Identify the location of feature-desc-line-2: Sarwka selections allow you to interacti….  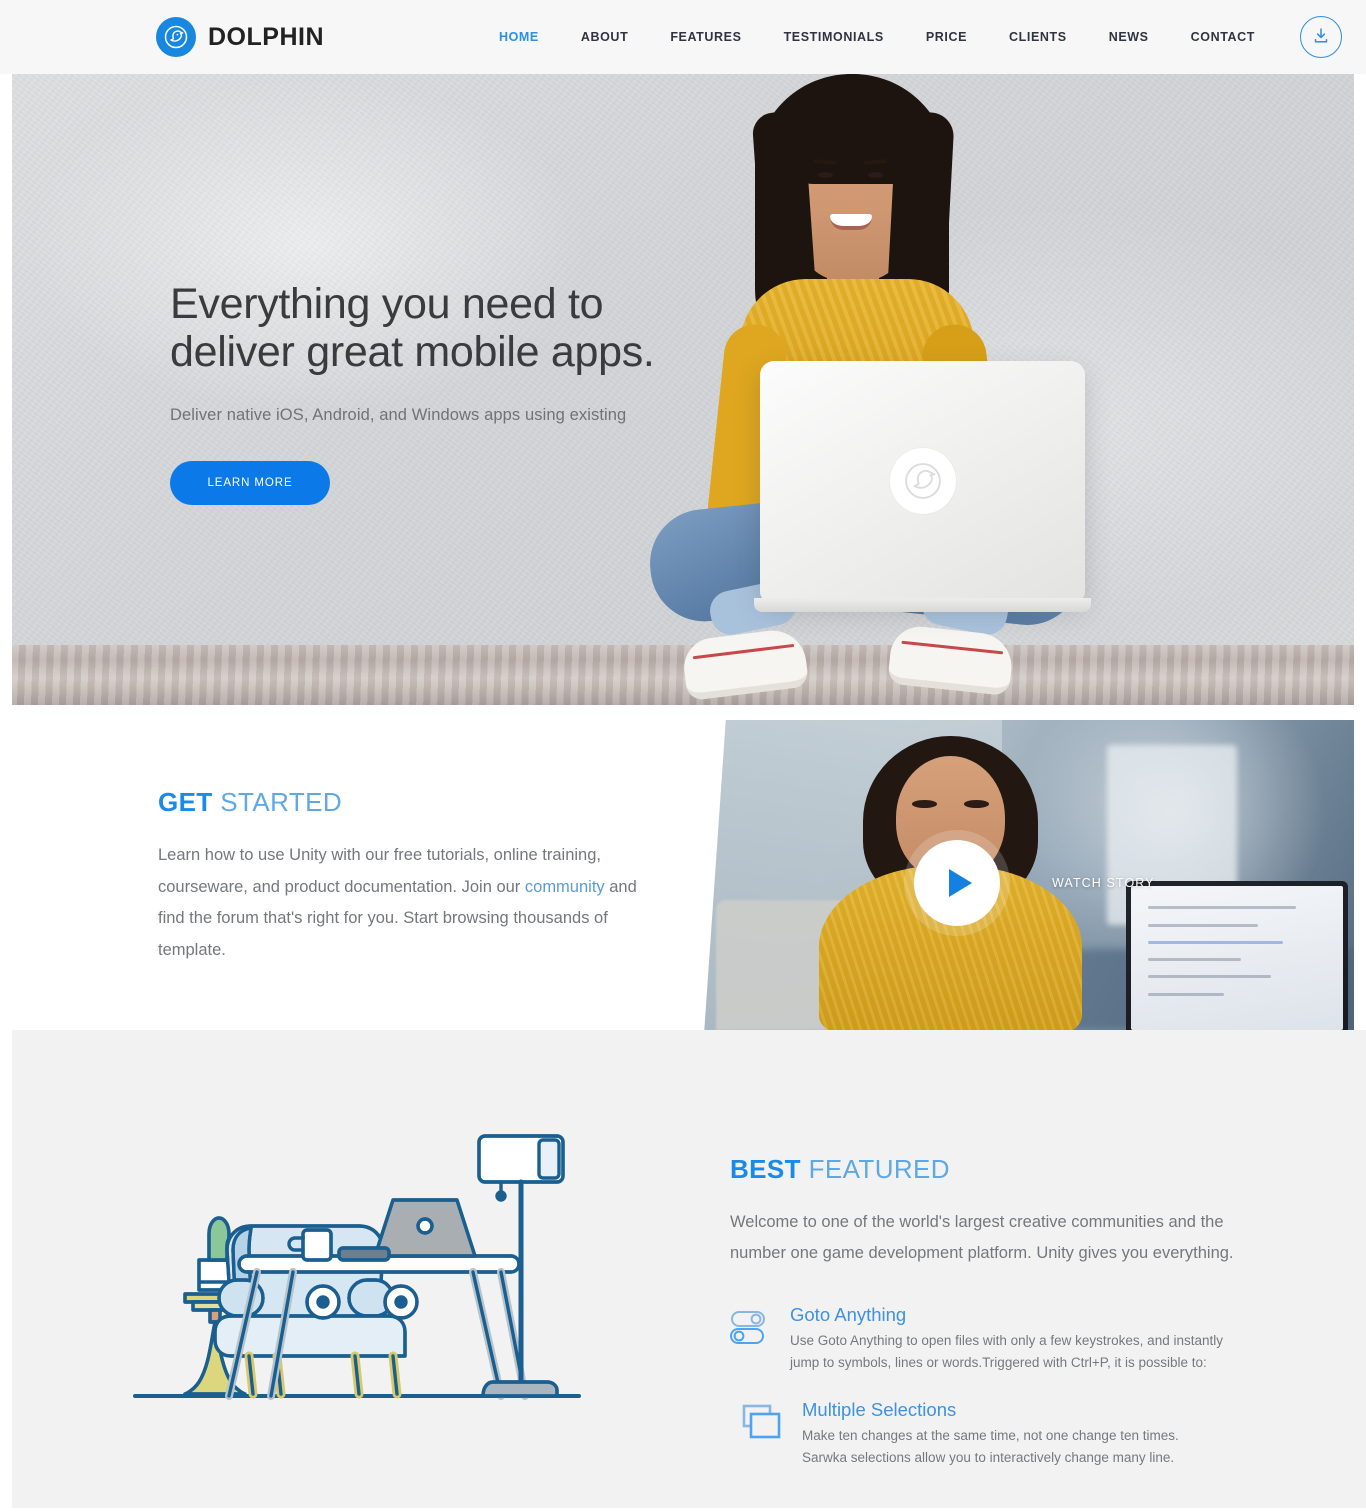
(988, 1458).